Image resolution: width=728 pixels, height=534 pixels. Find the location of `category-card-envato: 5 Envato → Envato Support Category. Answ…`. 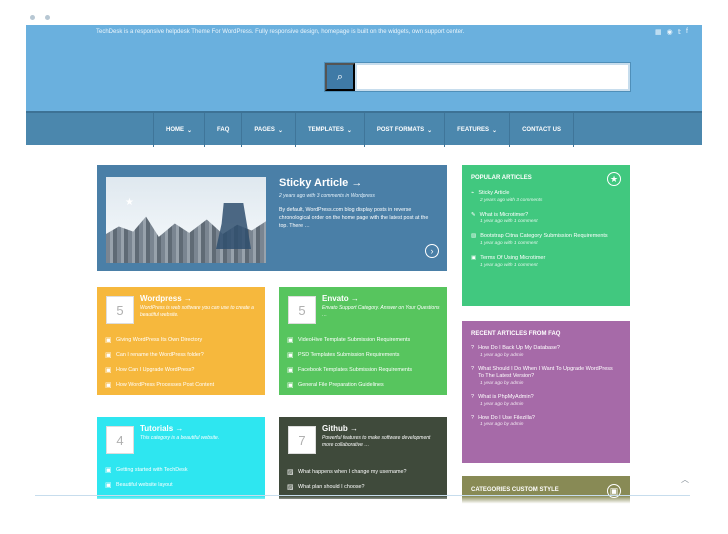

category-card-envato: 5 Envato → Envato Support Category. Answ… is located at coordinates (363, 341).